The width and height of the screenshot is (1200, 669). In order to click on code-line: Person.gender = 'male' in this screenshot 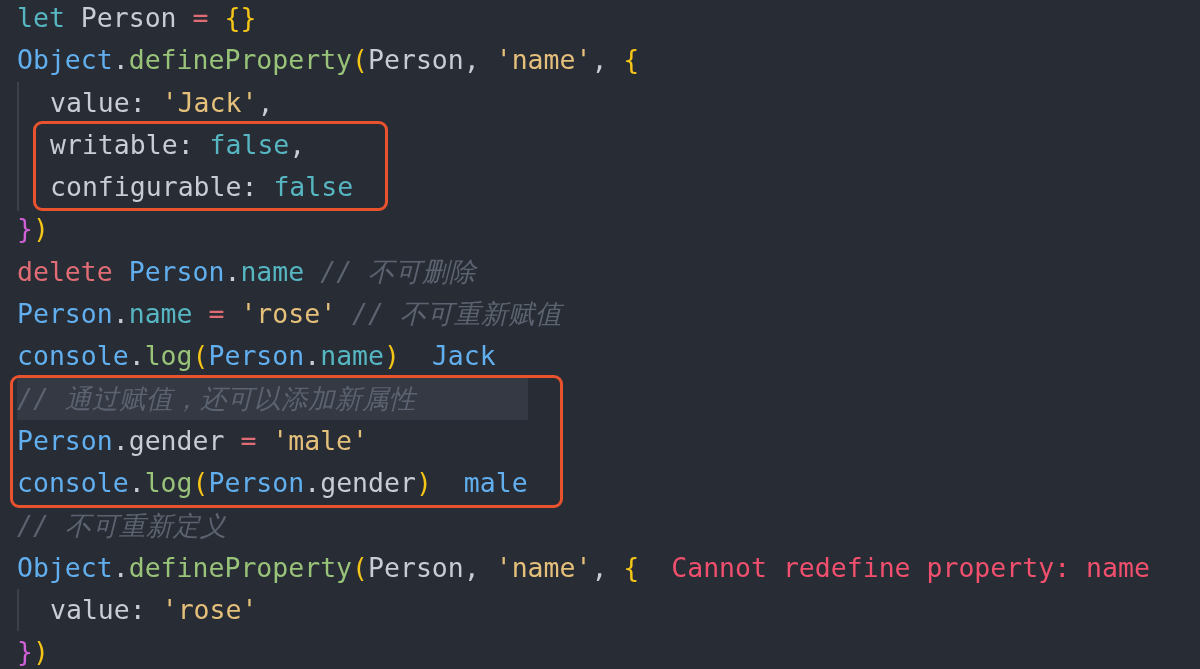, I will do `click(193, 440)`.